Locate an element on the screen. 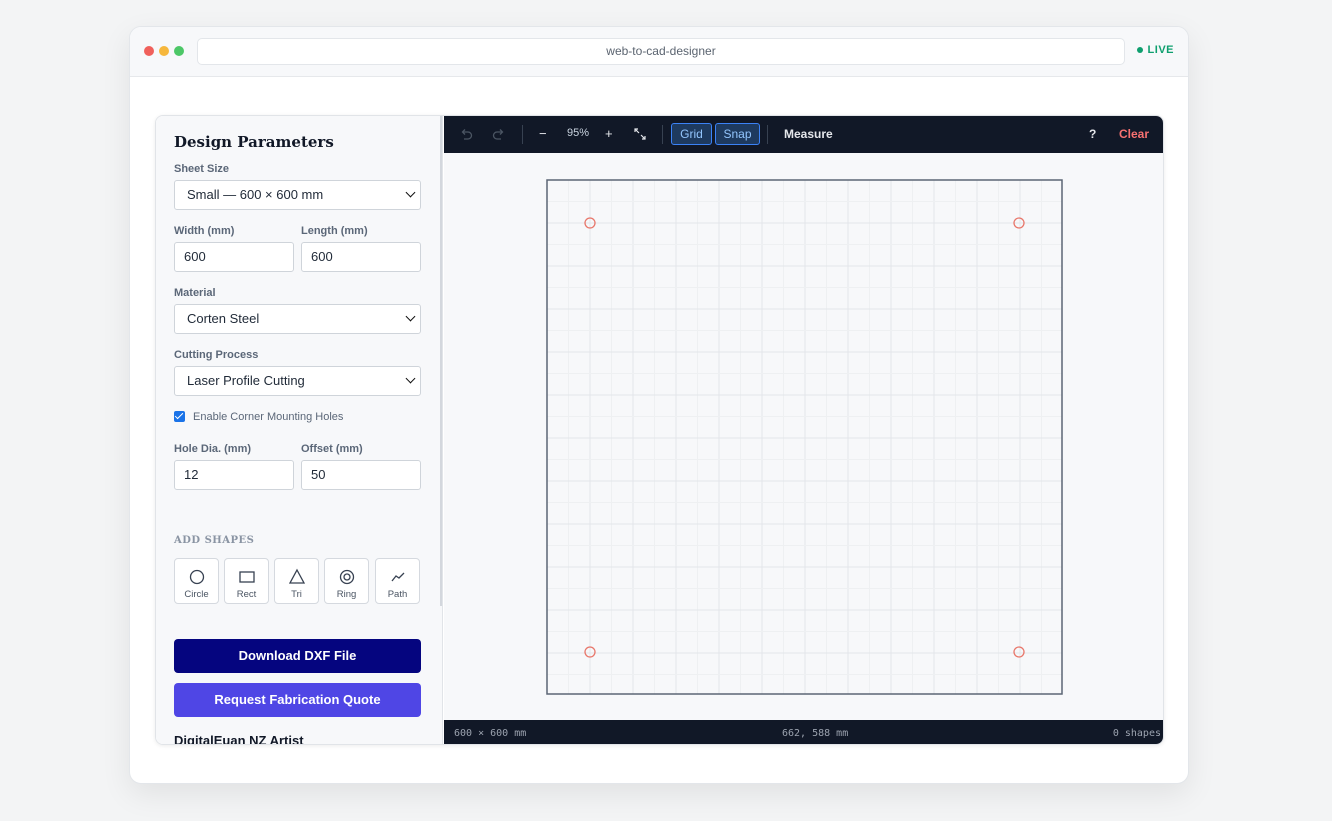 The image size is (1332, 821). add-rect-button: Rect is located at coordinates (246, 581).